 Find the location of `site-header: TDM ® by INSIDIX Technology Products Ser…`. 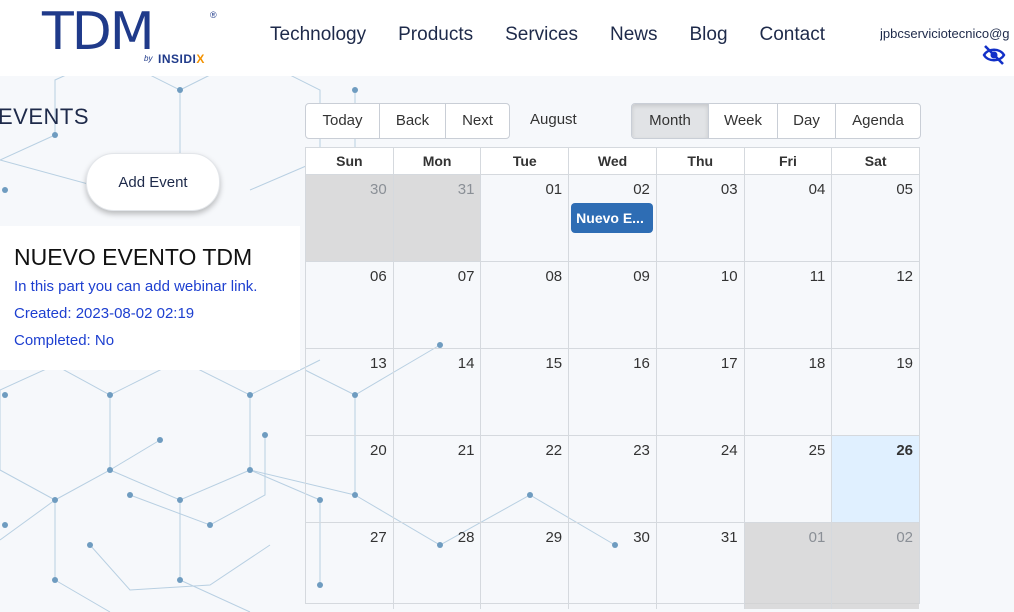

site-header: TDM ® by INSIDIX Technology Products Ser… is located at coordinates (507, 38).